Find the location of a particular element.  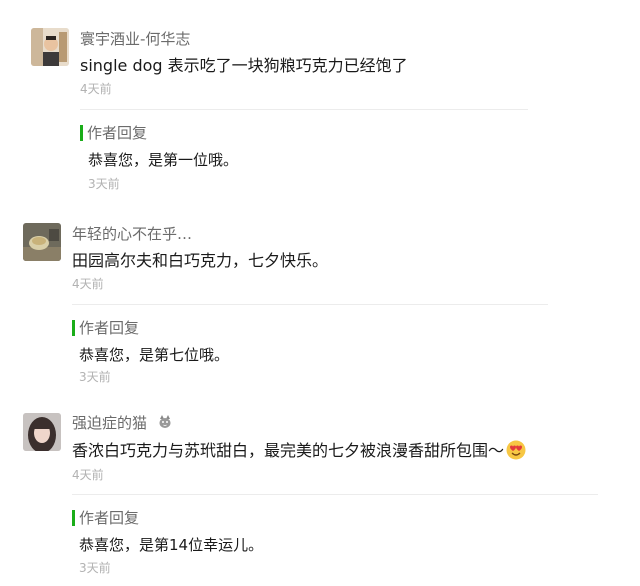

comment-text: 田园高尔夫和白巧克力，七夕快乐。 is located at coordinates (200, 260).